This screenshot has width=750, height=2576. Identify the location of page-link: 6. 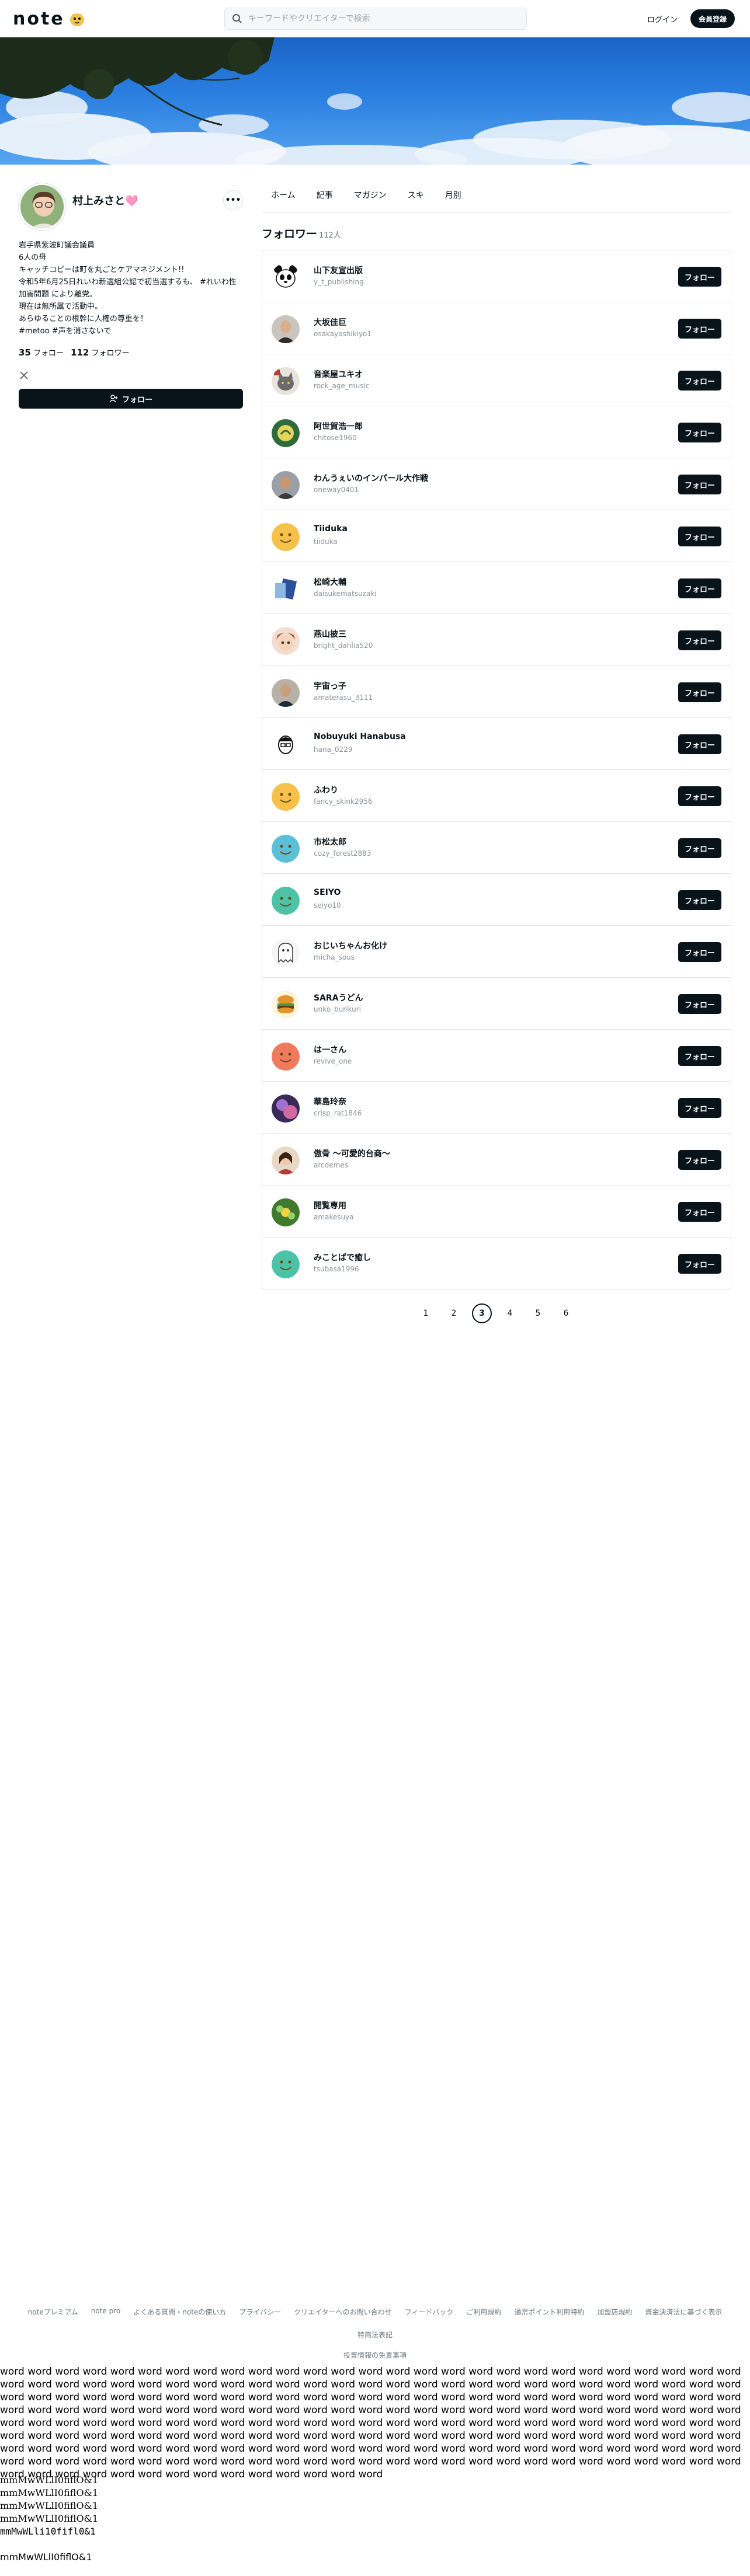
(566, 1313).